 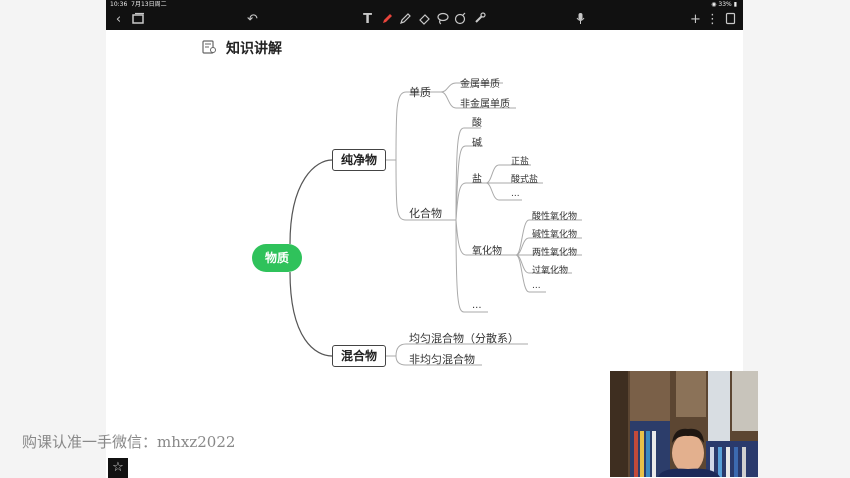 I want to click on webcam-video, so click(x=684, y=424).